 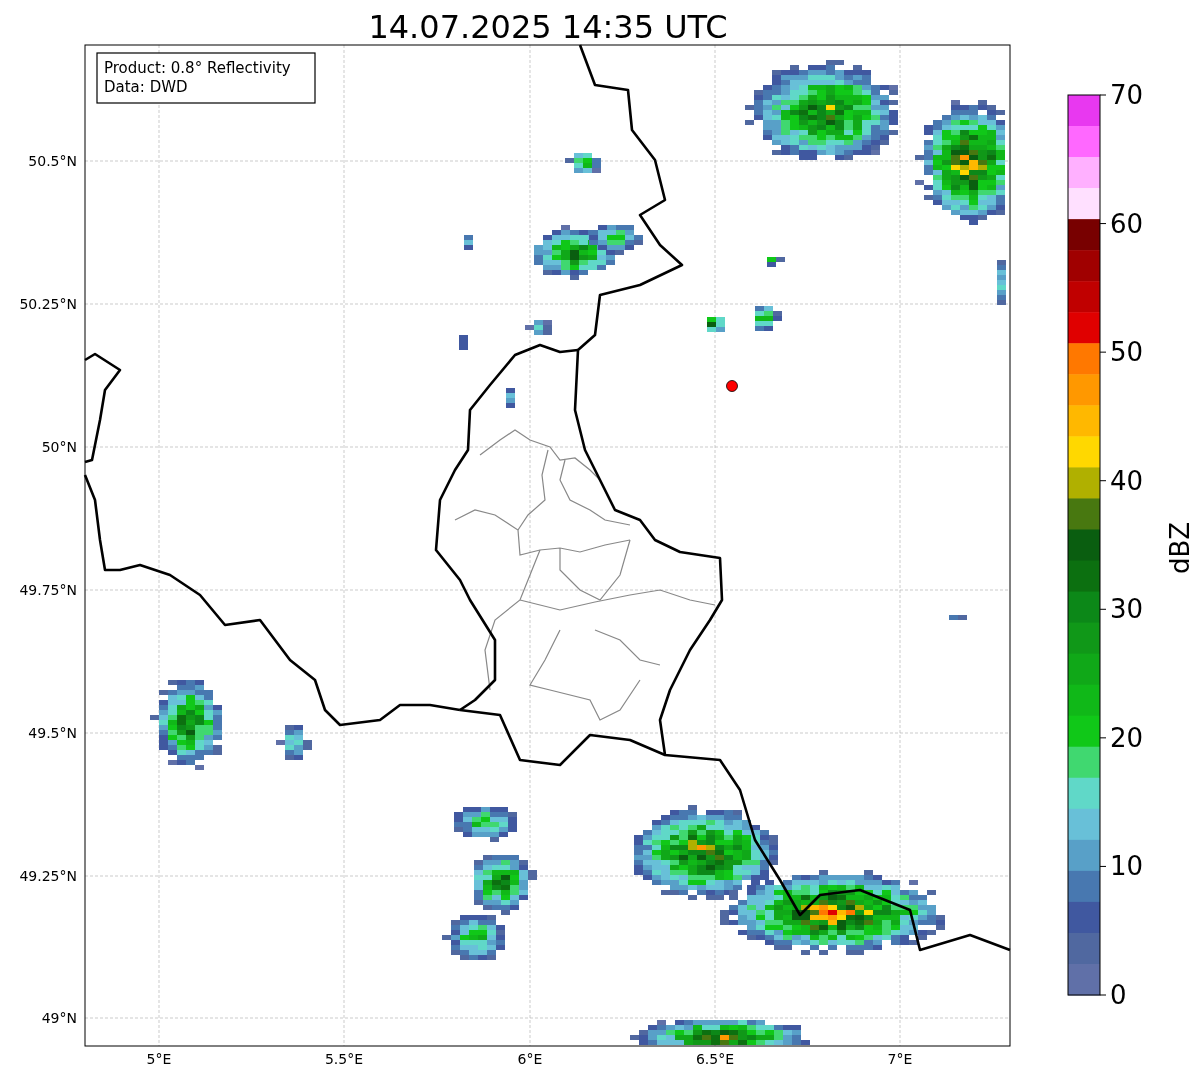 I want to click on colorbar-tick-label: 30, so click(x=1127, y=609).